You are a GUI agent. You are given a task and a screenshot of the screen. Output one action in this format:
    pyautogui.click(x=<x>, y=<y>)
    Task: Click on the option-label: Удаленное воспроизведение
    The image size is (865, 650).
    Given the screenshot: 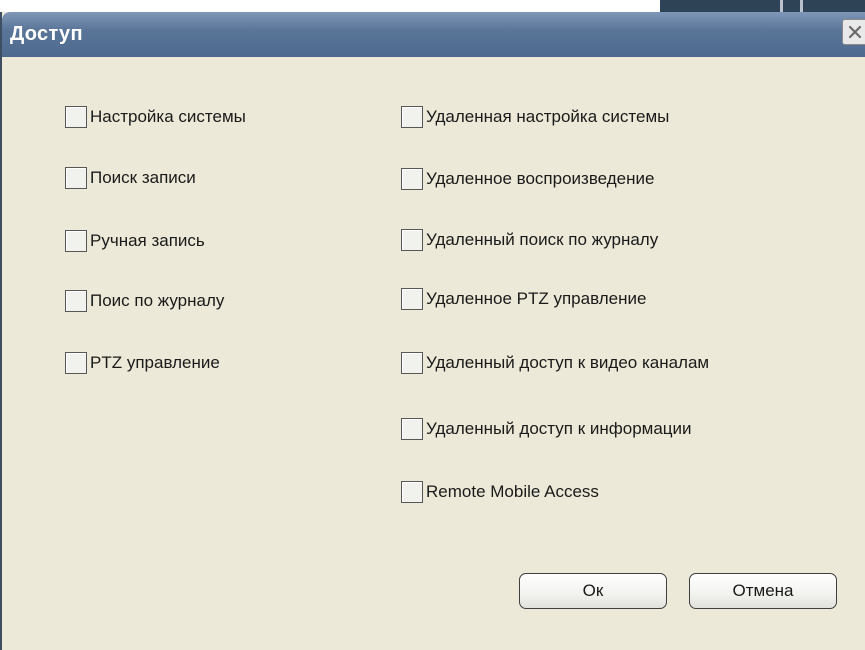 What is the action you would take?
    pyautogui.click(x=540, y=178)
    